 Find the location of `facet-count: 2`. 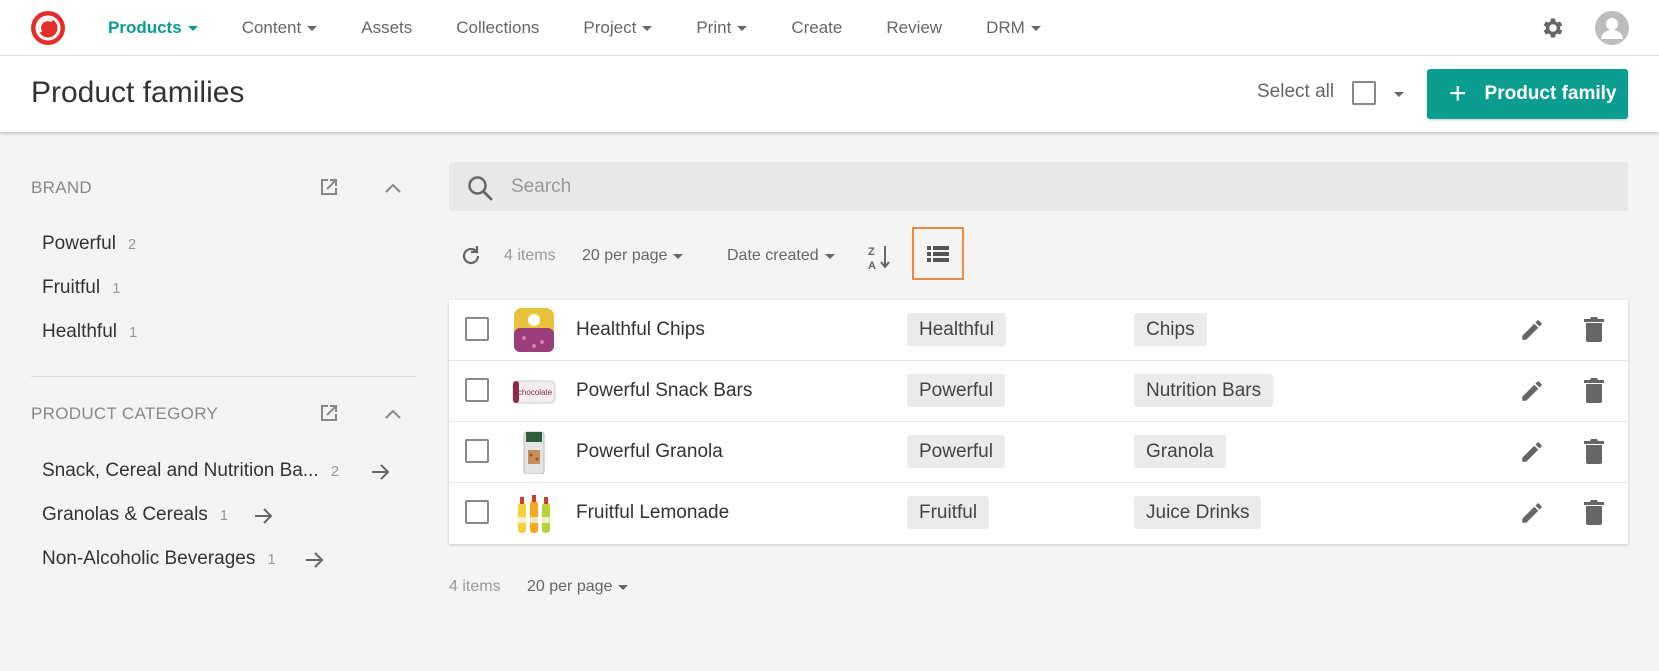

facet-count: 2 is located at coordinates (132, 244).